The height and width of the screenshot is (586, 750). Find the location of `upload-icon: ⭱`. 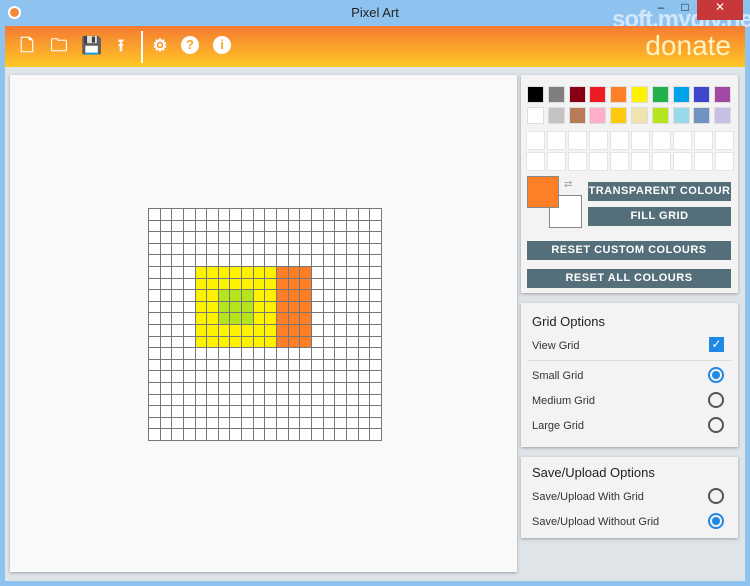

upload-icon: ⭱ is located at coordinates (121, 46).